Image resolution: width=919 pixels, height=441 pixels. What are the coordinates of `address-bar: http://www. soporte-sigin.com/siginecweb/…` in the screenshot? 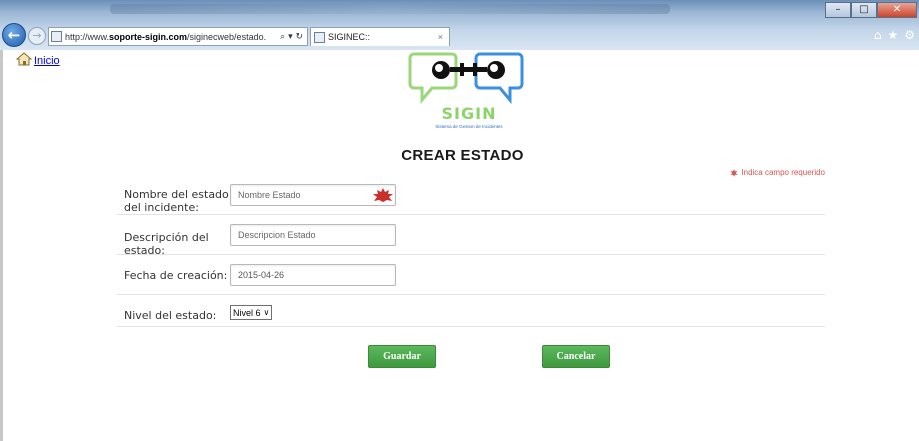 It's located at (178, 36).